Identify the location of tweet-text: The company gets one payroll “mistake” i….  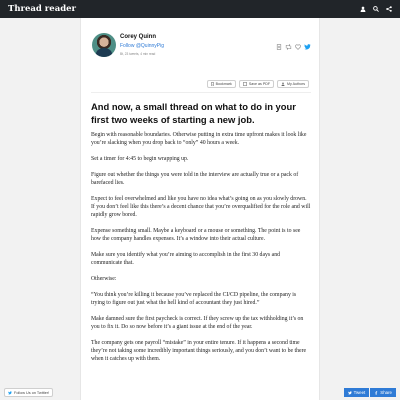
(199, 351).